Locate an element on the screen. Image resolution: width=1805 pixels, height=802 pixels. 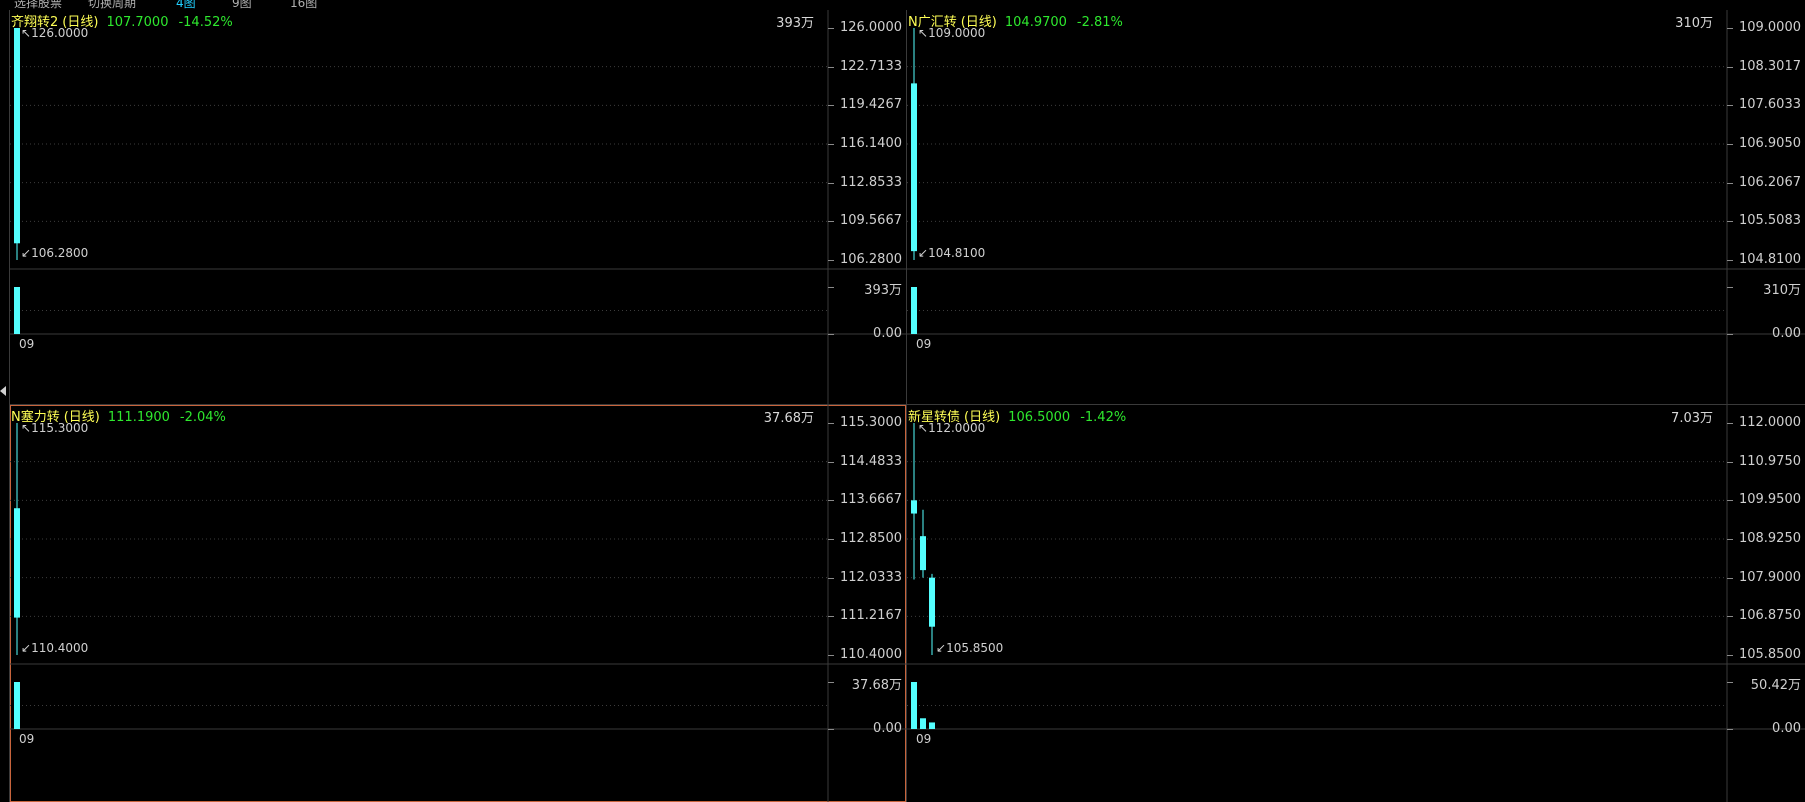
high-price-value: 112.0000 is located at coordinates (957, 428).